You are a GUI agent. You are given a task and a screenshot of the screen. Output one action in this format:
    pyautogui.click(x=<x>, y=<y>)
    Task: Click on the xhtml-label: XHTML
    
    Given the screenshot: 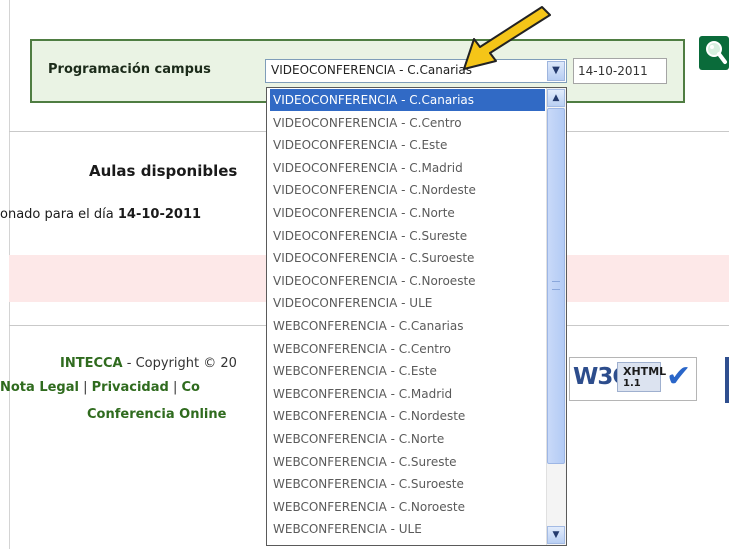 What is the action you would take?
    pyautogui.click(x=645, y=371)
    